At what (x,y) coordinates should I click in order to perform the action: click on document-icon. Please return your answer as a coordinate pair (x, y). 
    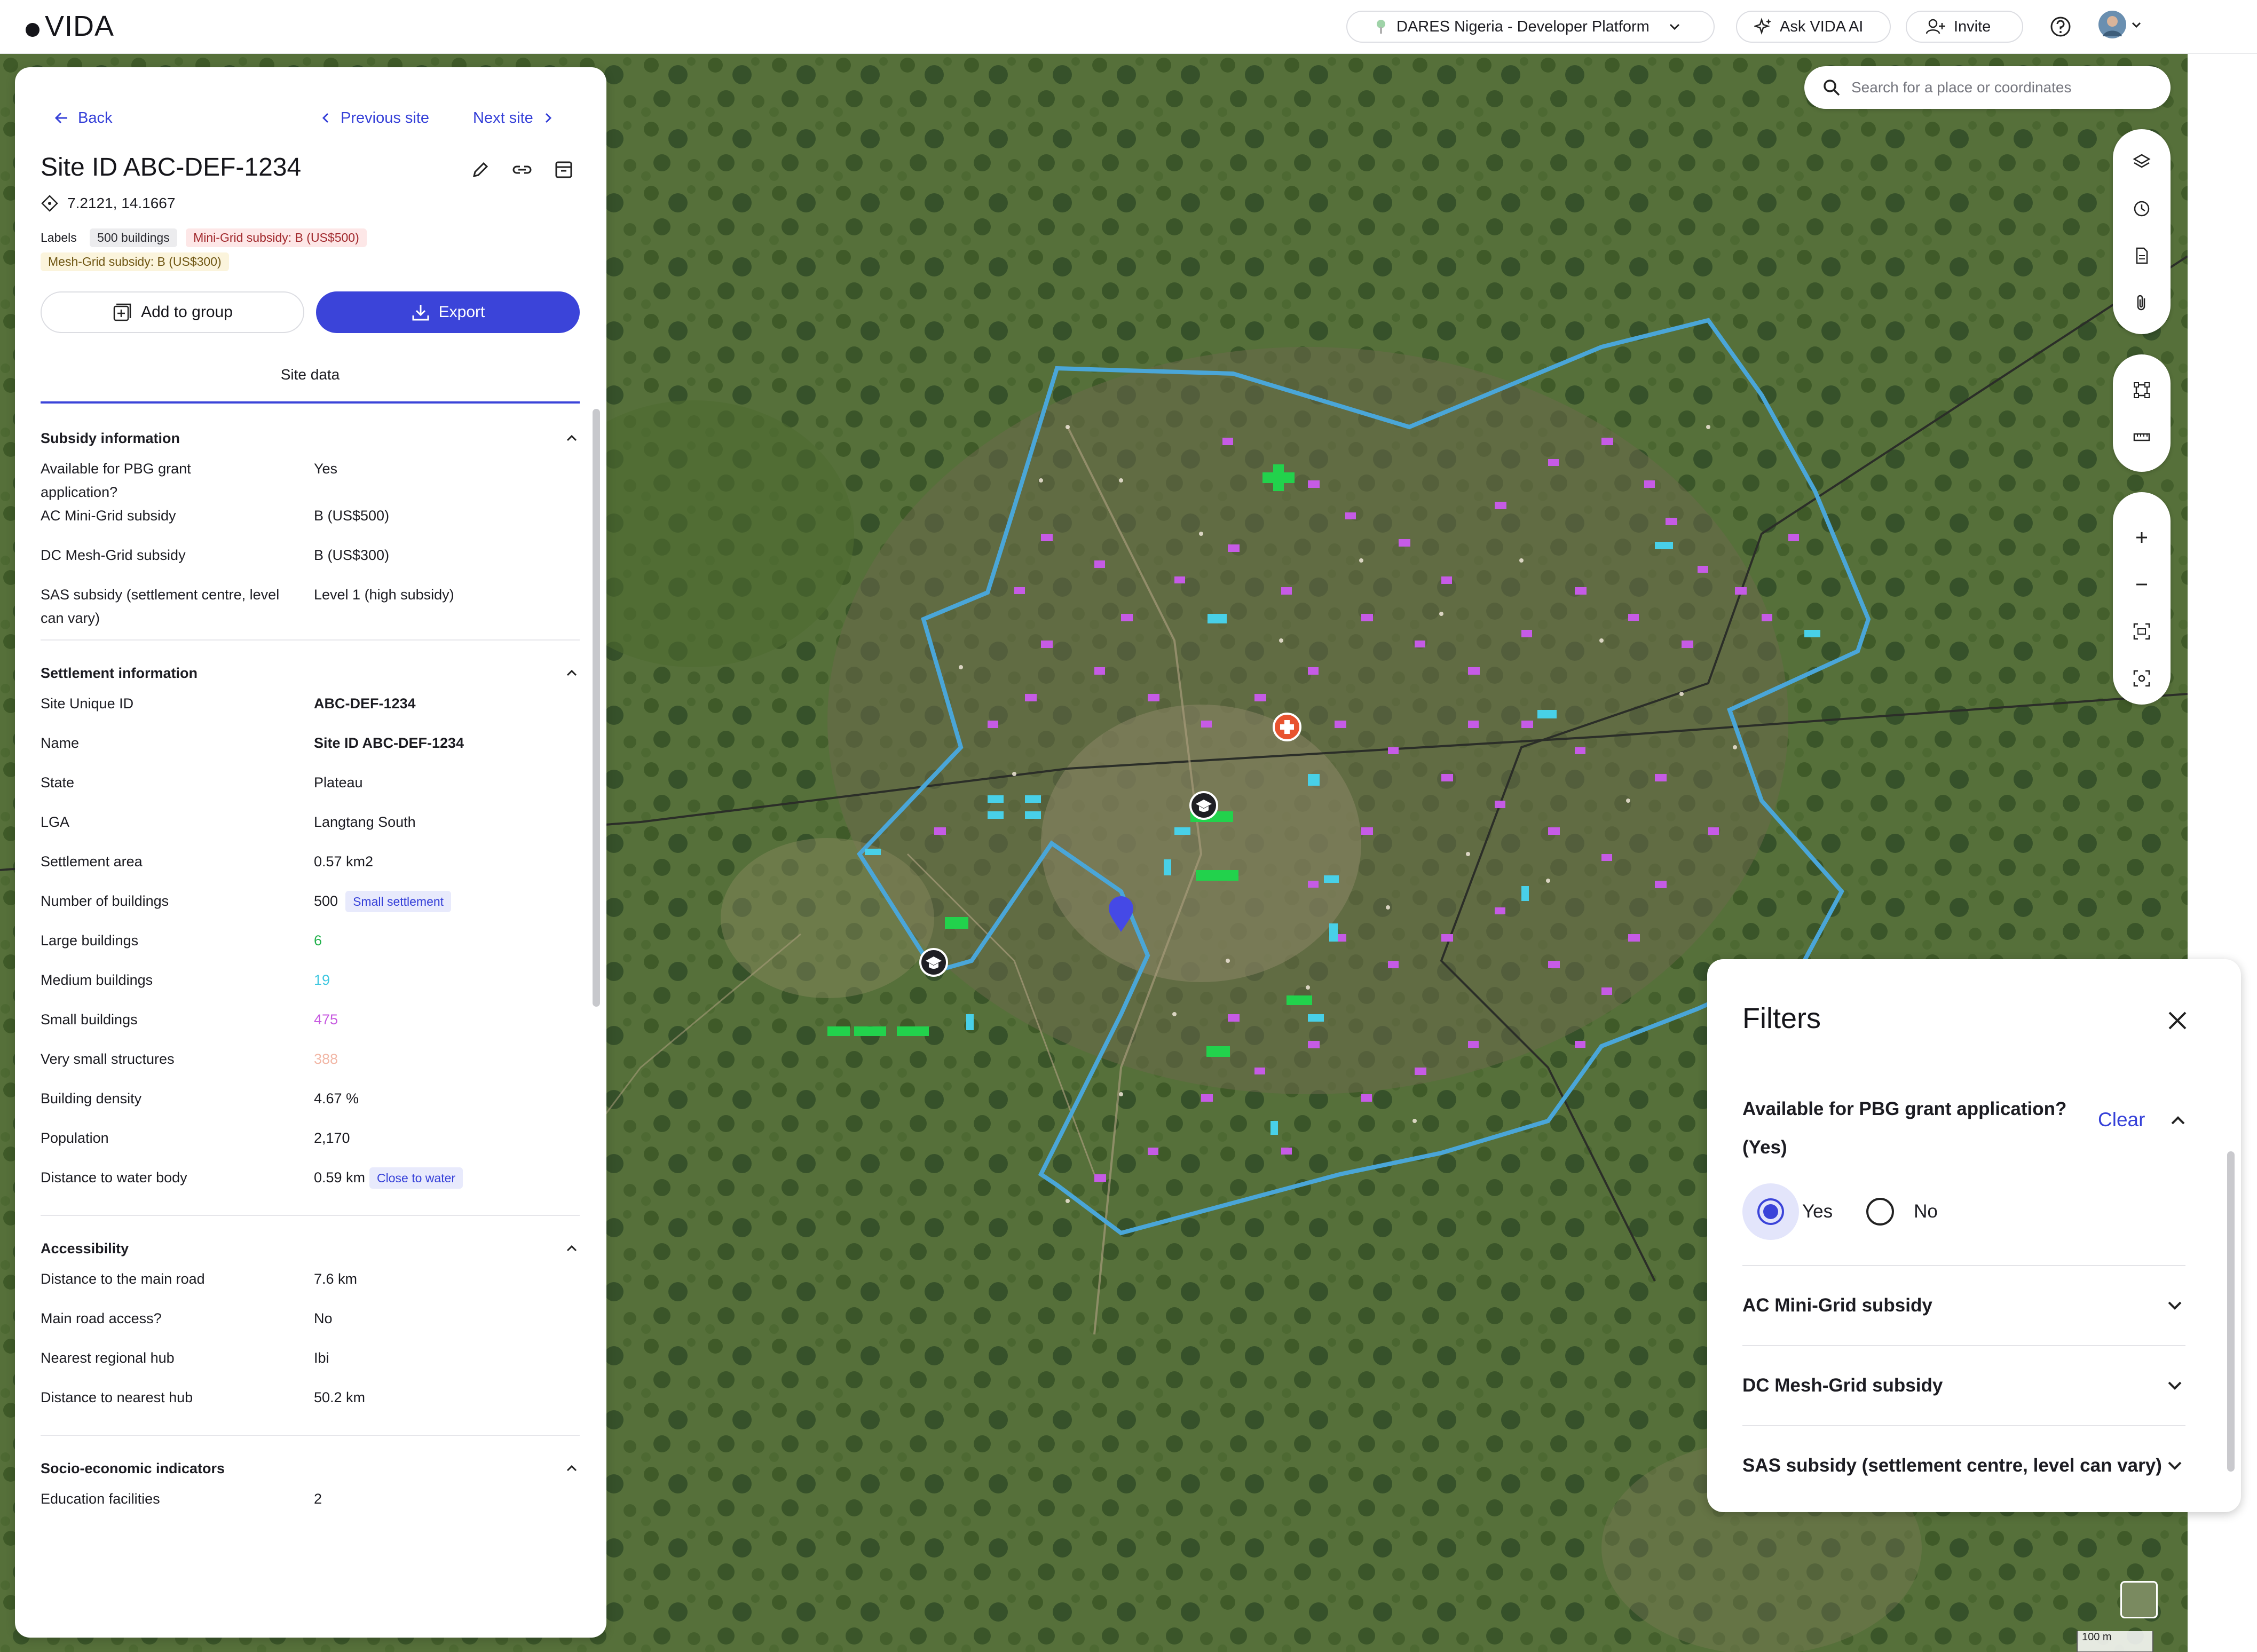
    Looking at the image, I should click on (2142, 256).